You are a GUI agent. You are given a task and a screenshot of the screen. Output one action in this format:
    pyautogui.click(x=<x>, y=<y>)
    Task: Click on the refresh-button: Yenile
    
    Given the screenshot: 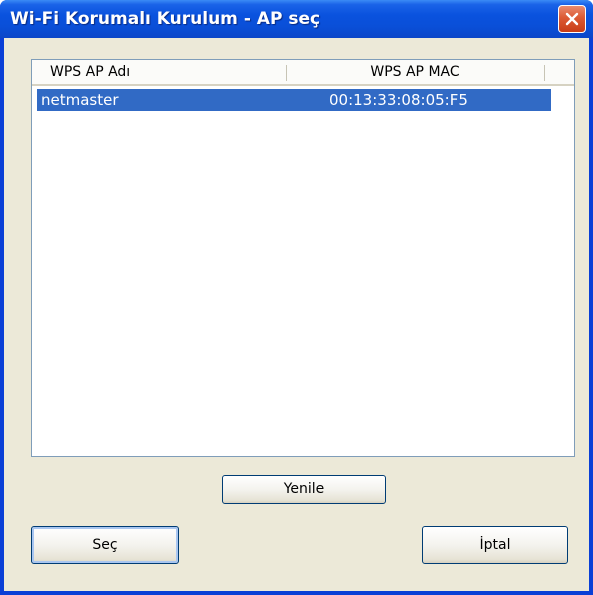 What is the action you would take?
    pyautogui.click(x=304, y=489)
    